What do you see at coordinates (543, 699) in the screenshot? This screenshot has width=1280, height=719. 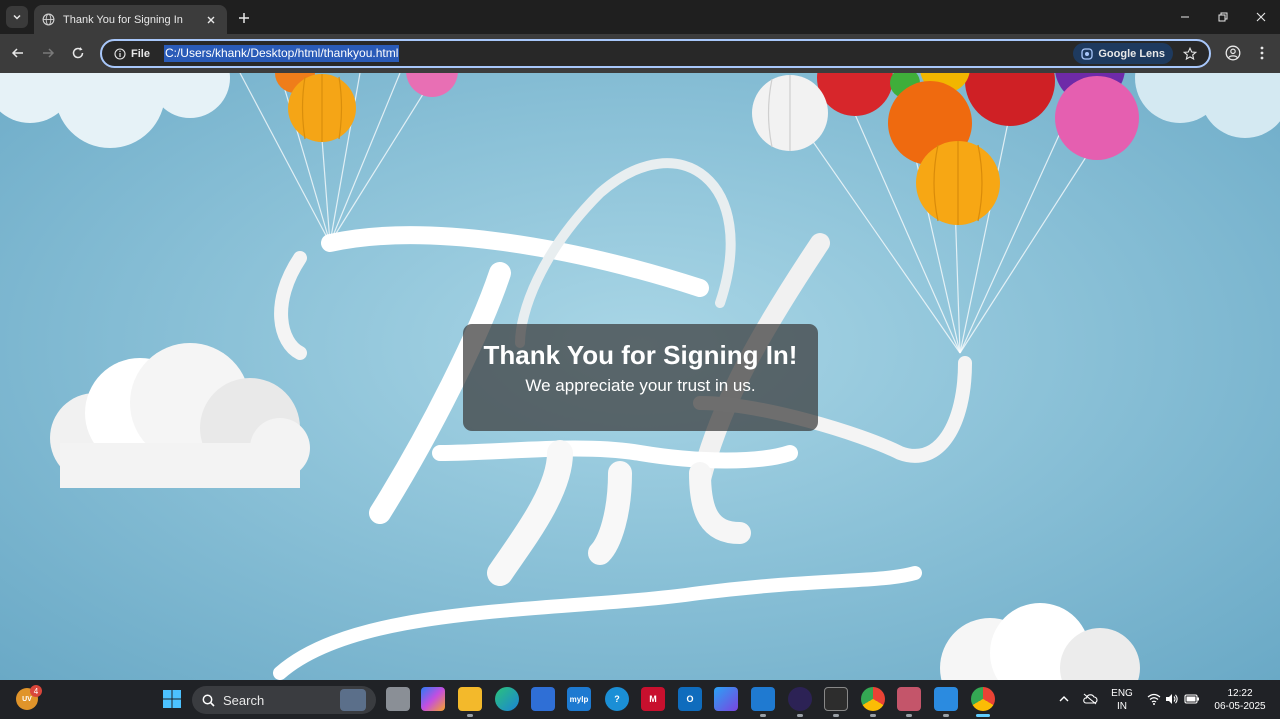 I see `microsoft-store-icon` at bounding box center [543, 699].